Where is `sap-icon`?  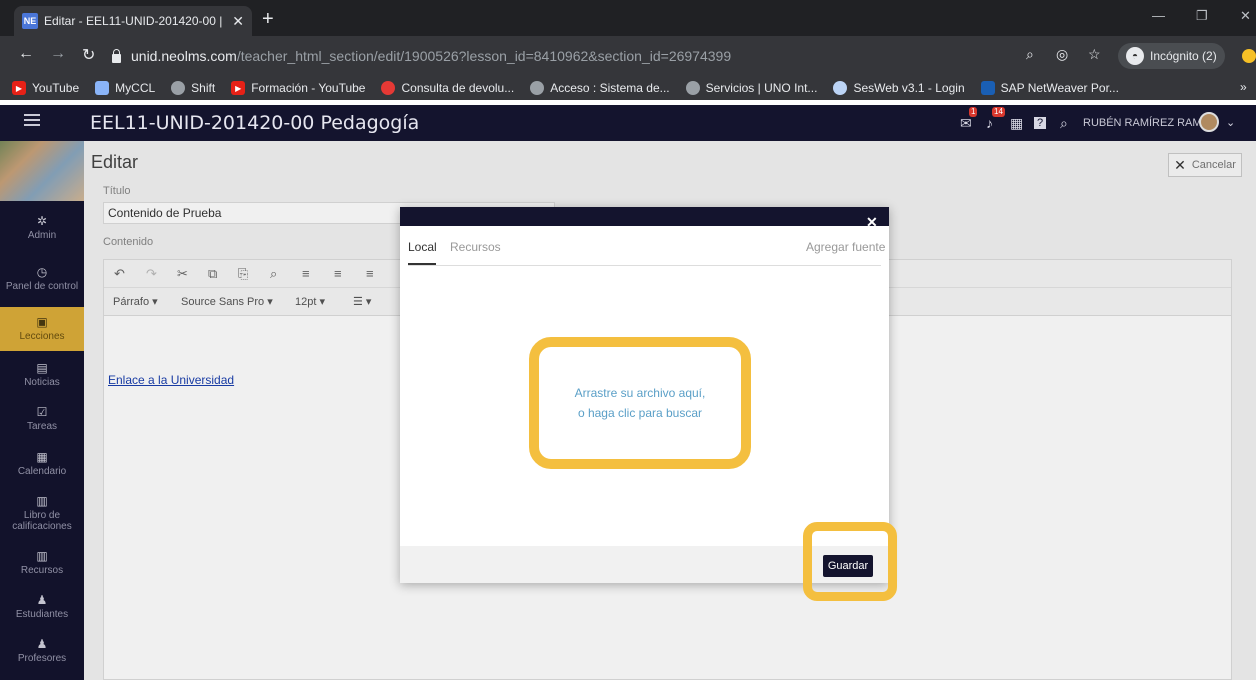
sap-icon is located at coordinates (987, 88).